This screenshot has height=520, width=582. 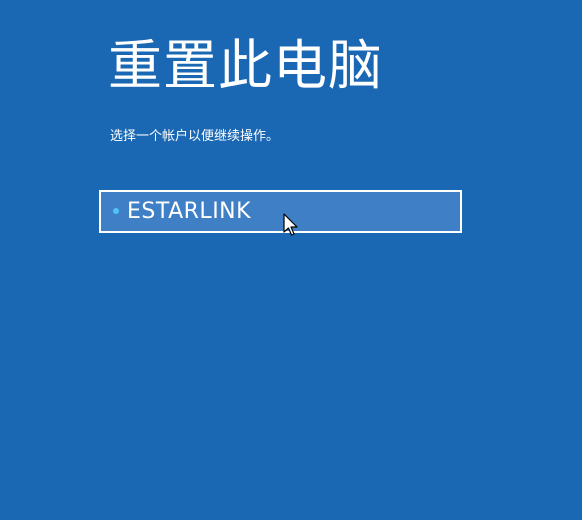 What do you see at coordinates (245, 65) in the screenshot?
I see `page-title: 重置此电脑` at bounding box center [245, 65].